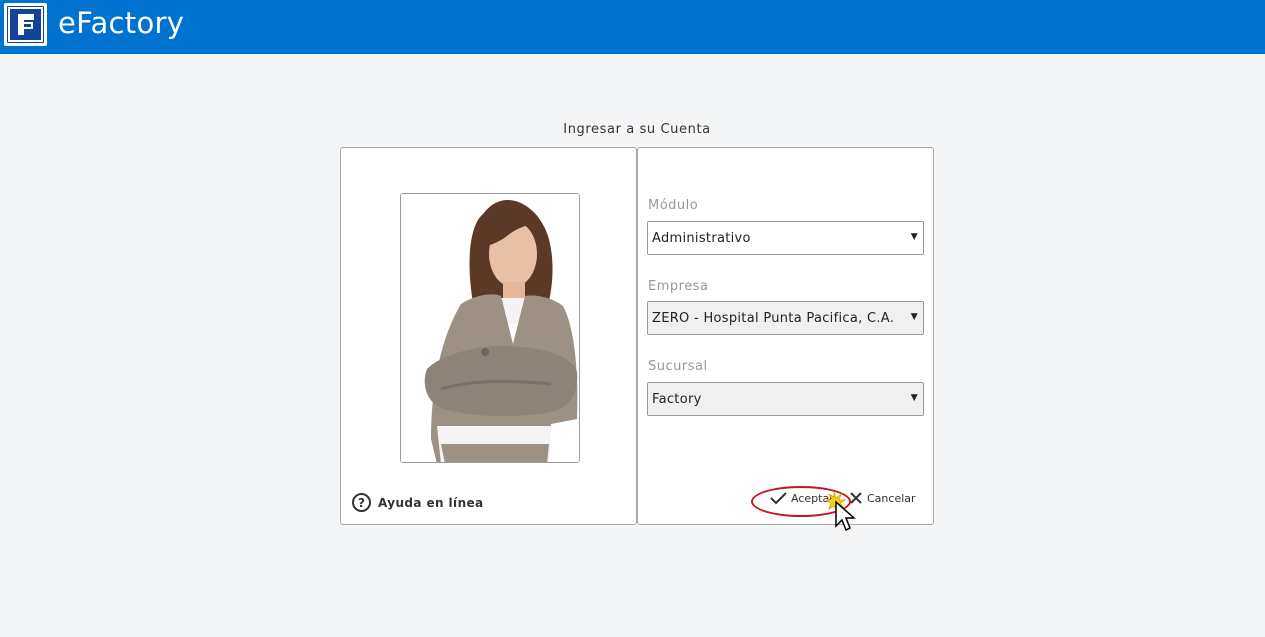 The height and width of the screenshot is (637, 1265). What do you see at coordinates (773, 318) in the screenshot?
I see `empresa-select-value: ZERO - Hospital Punta Pacifica, C.A.` at bounding box center [773, 318].